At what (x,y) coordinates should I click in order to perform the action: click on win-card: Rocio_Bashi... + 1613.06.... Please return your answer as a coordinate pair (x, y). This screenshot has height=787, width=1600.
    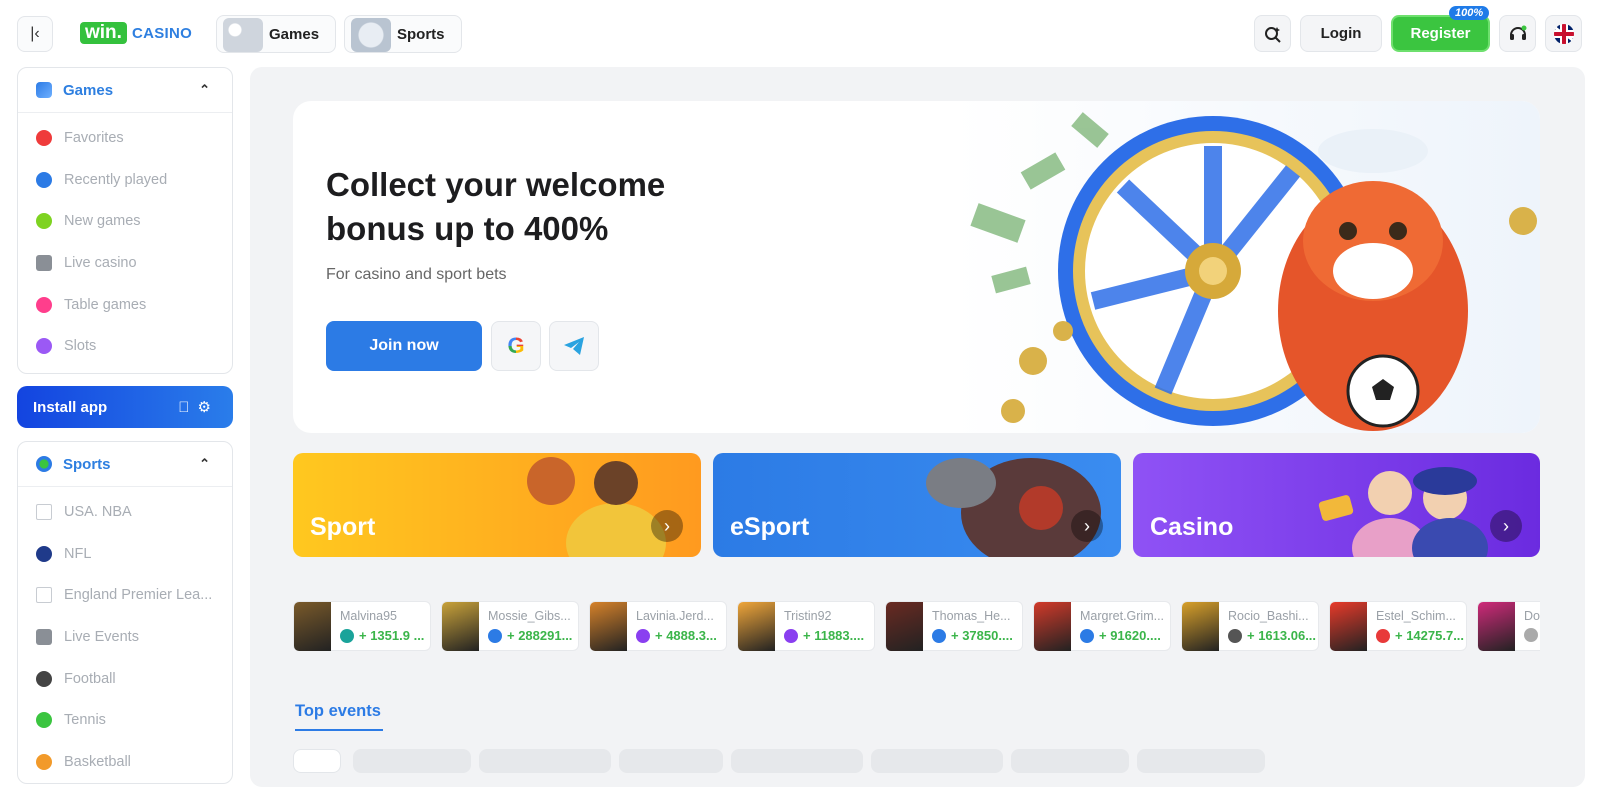
    Looking at the image, I should click on (1250, 626).